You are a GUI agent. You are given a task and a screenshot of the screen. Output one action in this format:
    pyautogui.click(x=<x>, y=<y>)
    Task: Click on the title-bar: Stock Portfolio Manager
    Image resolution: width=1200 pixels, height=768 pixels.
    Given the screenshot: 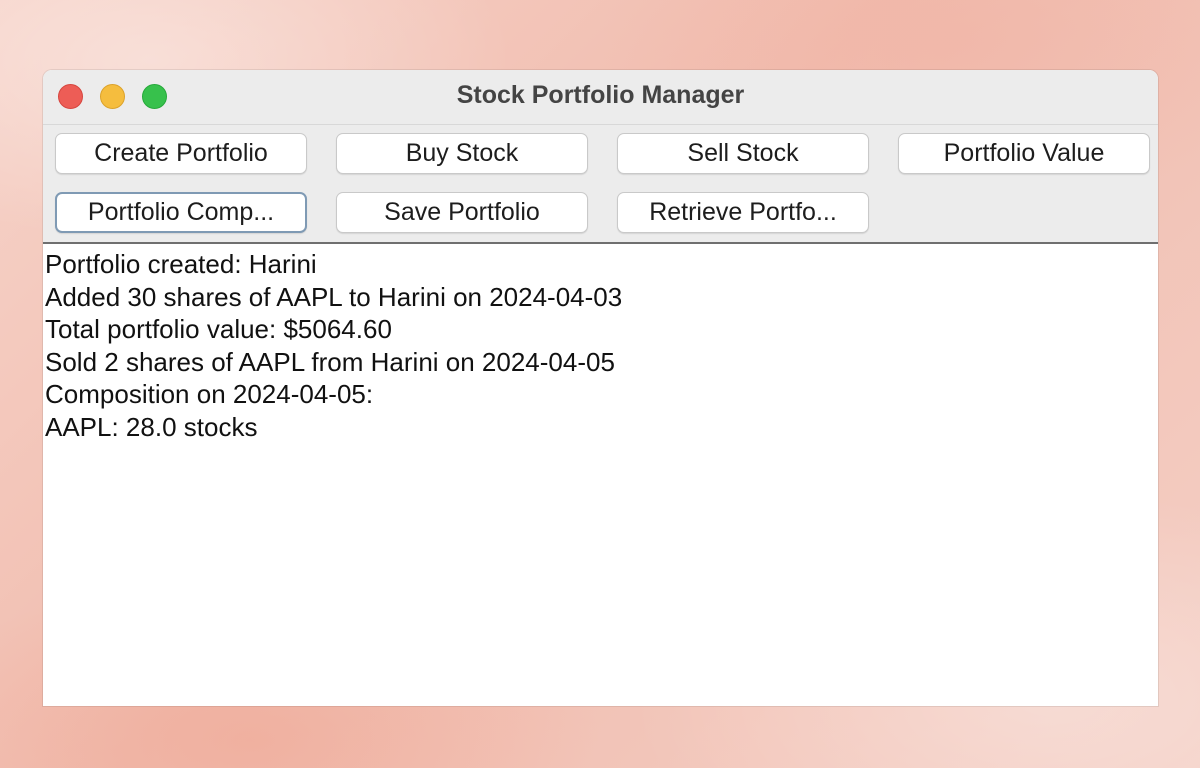 What is the action you would take?
    pyautogui.click(x=600, y=97)
    